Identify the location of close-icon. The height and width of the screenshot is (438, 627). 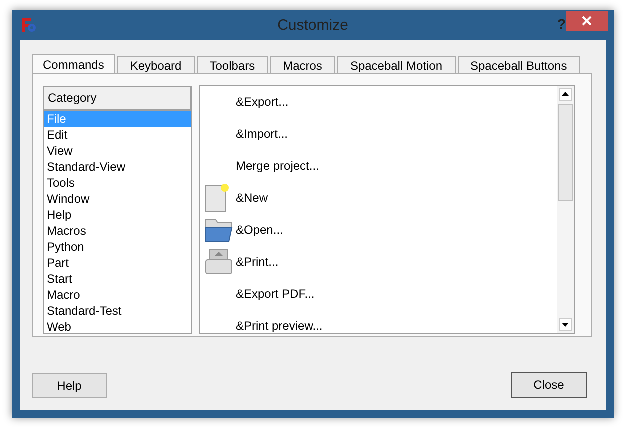
(587, 21).